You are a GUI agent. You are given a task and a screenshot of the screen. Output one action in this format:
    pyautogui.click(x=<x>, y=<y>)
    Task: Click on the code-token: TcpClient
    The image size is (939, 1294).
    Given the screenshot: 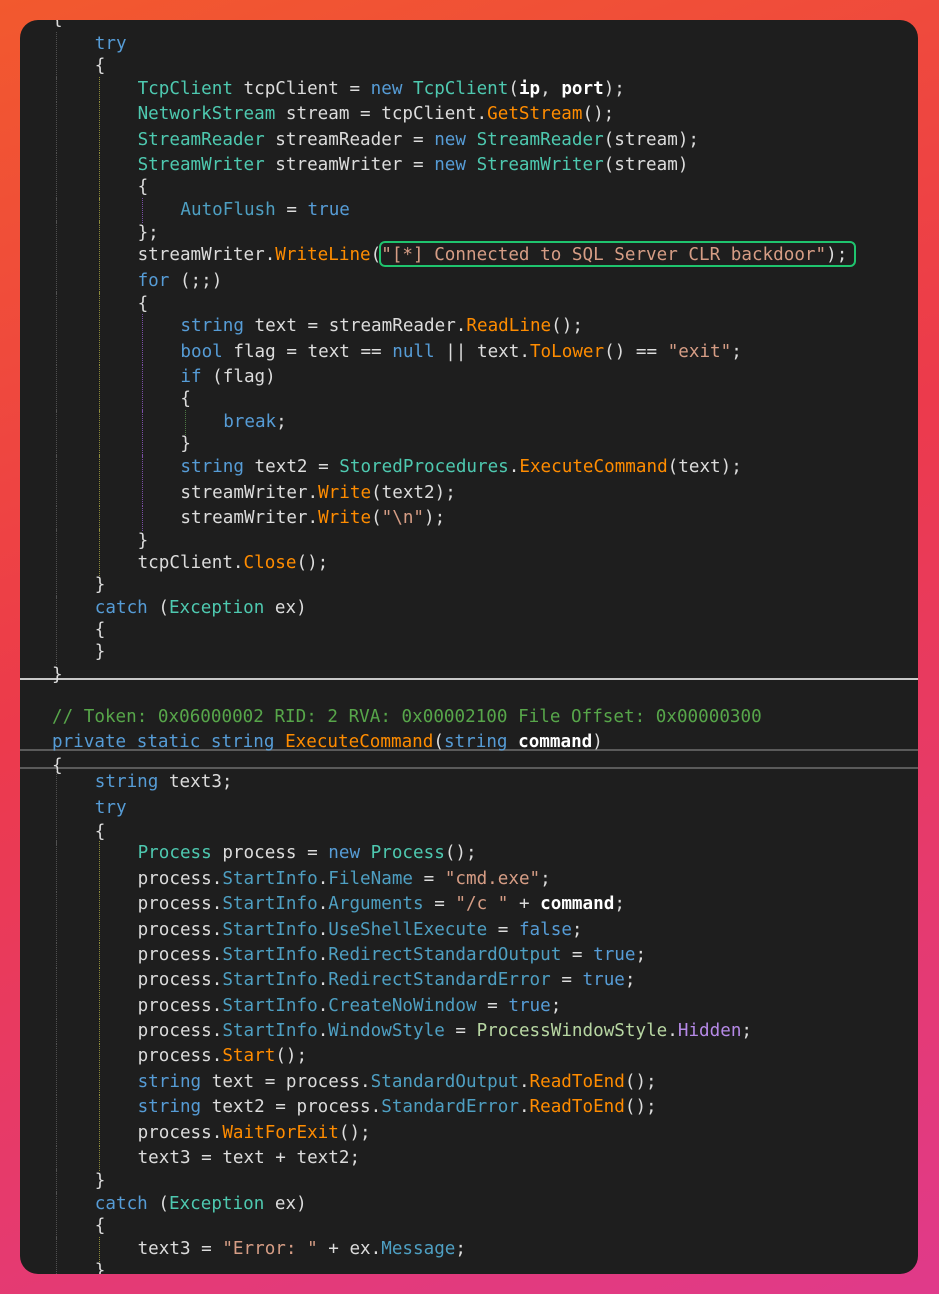 What is the action you would take?
    pyautogui.click(x=185, y=89)
    